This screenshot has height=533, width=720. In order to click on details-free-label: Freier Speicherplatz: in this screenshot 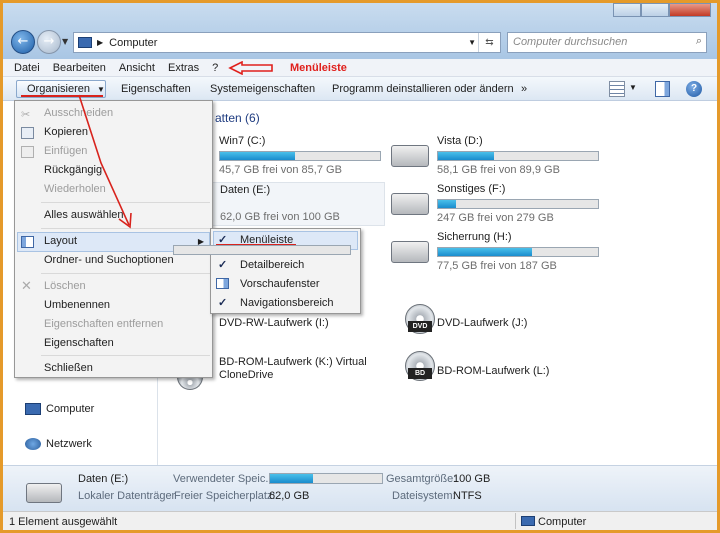, I will do `click(225, 496)`.